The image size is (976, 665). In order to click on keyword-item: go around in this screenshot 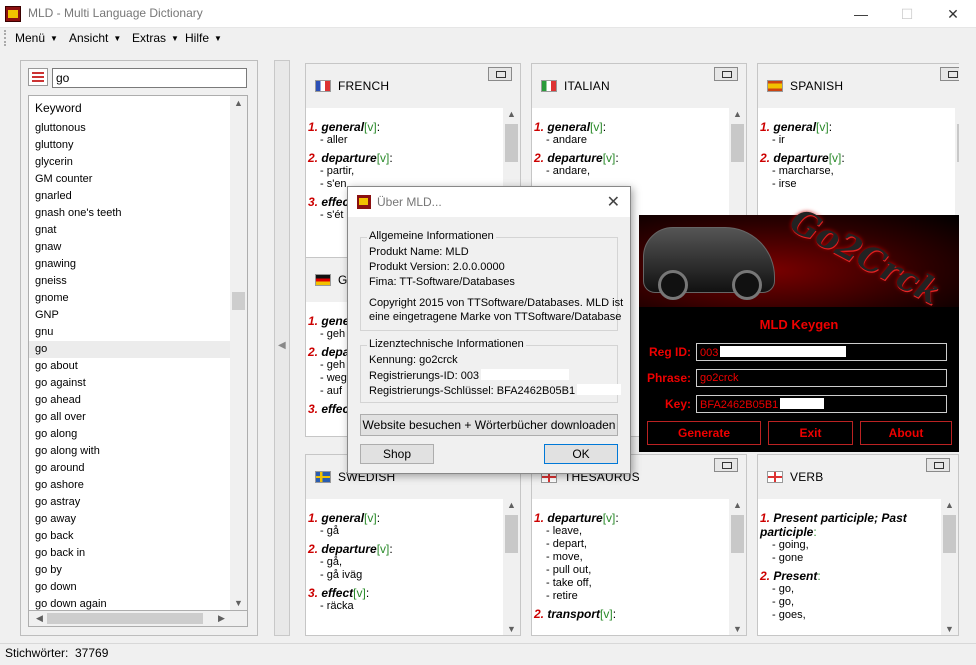, I will do `click(130, 468)`.